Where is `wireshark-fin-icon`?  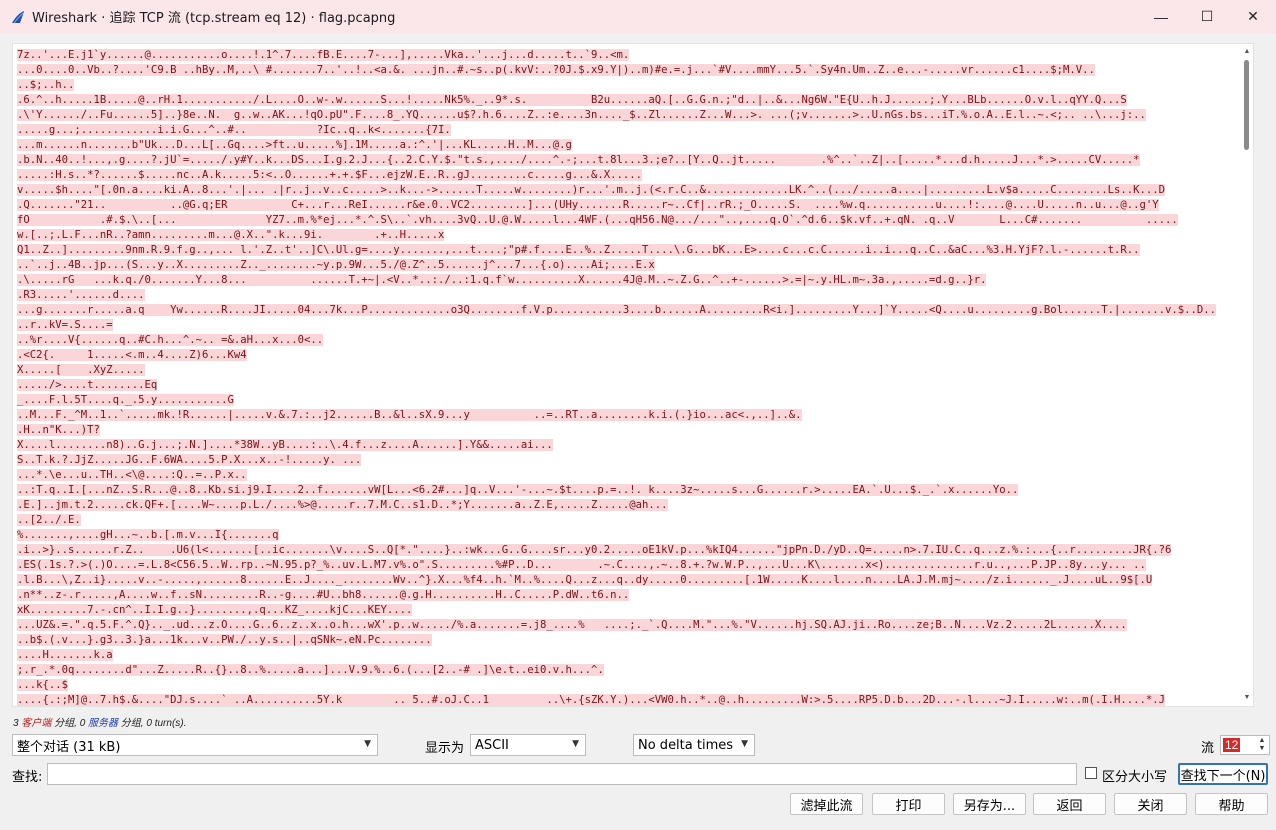 wireshark-fin-icon is located at coordinates (18, 16).